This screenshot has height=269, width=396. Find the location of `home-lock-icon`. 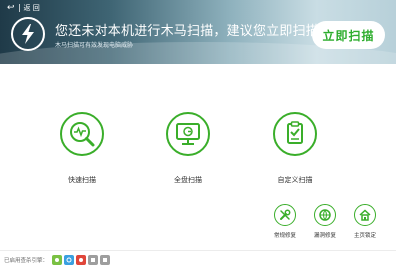

home-lock-icon is located at coordinates (365, 215).